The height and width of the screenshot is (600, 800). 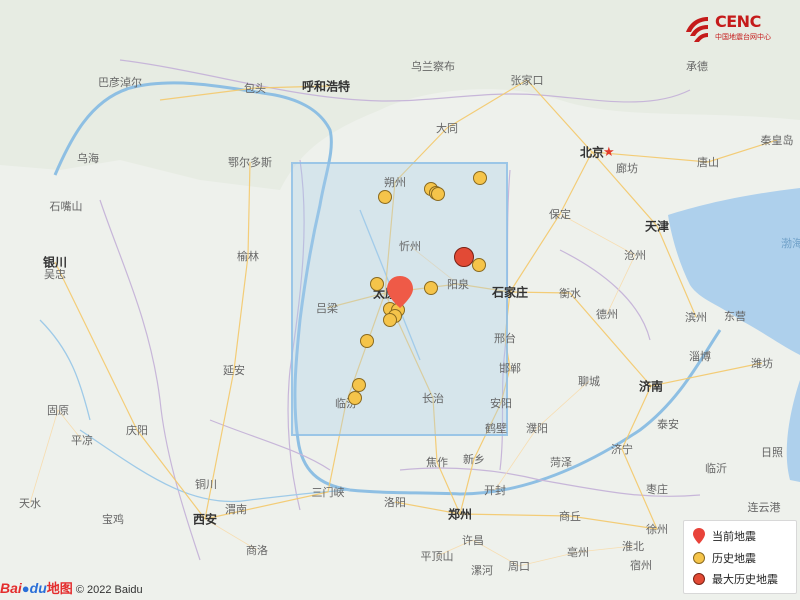 I want to click on baidu-brand: Bai, so click(x=11, y=588).